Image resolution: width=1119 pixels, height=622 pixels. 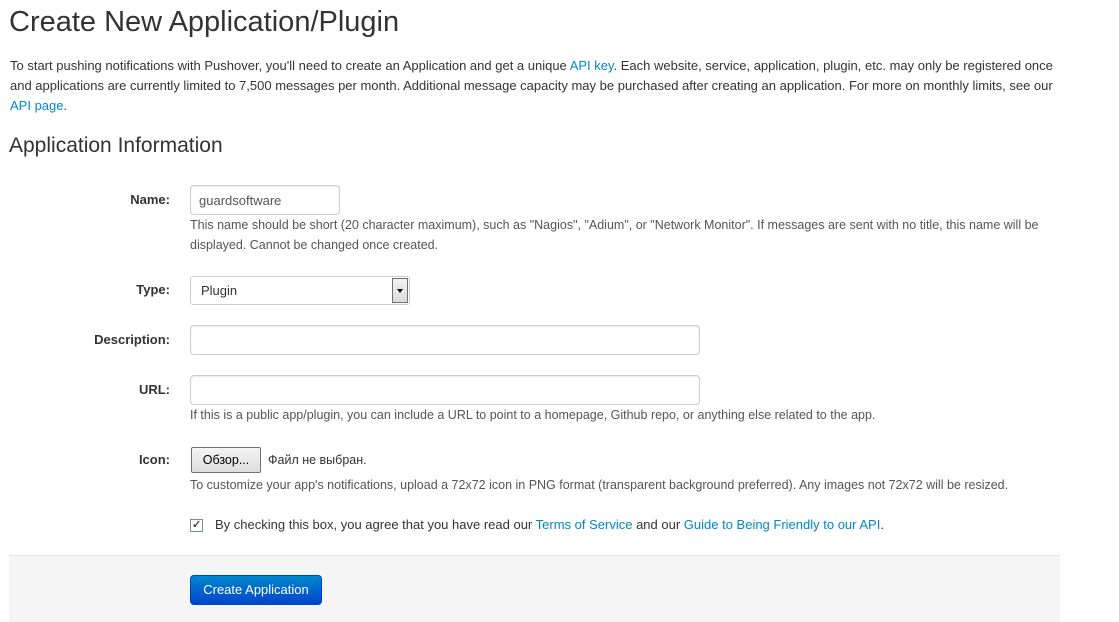 What do you see at coordinates (782, 524) in the screenshot?
I see `api-guide-link: Guide to Being Friendly to our API` at bounding box center [782, 524].